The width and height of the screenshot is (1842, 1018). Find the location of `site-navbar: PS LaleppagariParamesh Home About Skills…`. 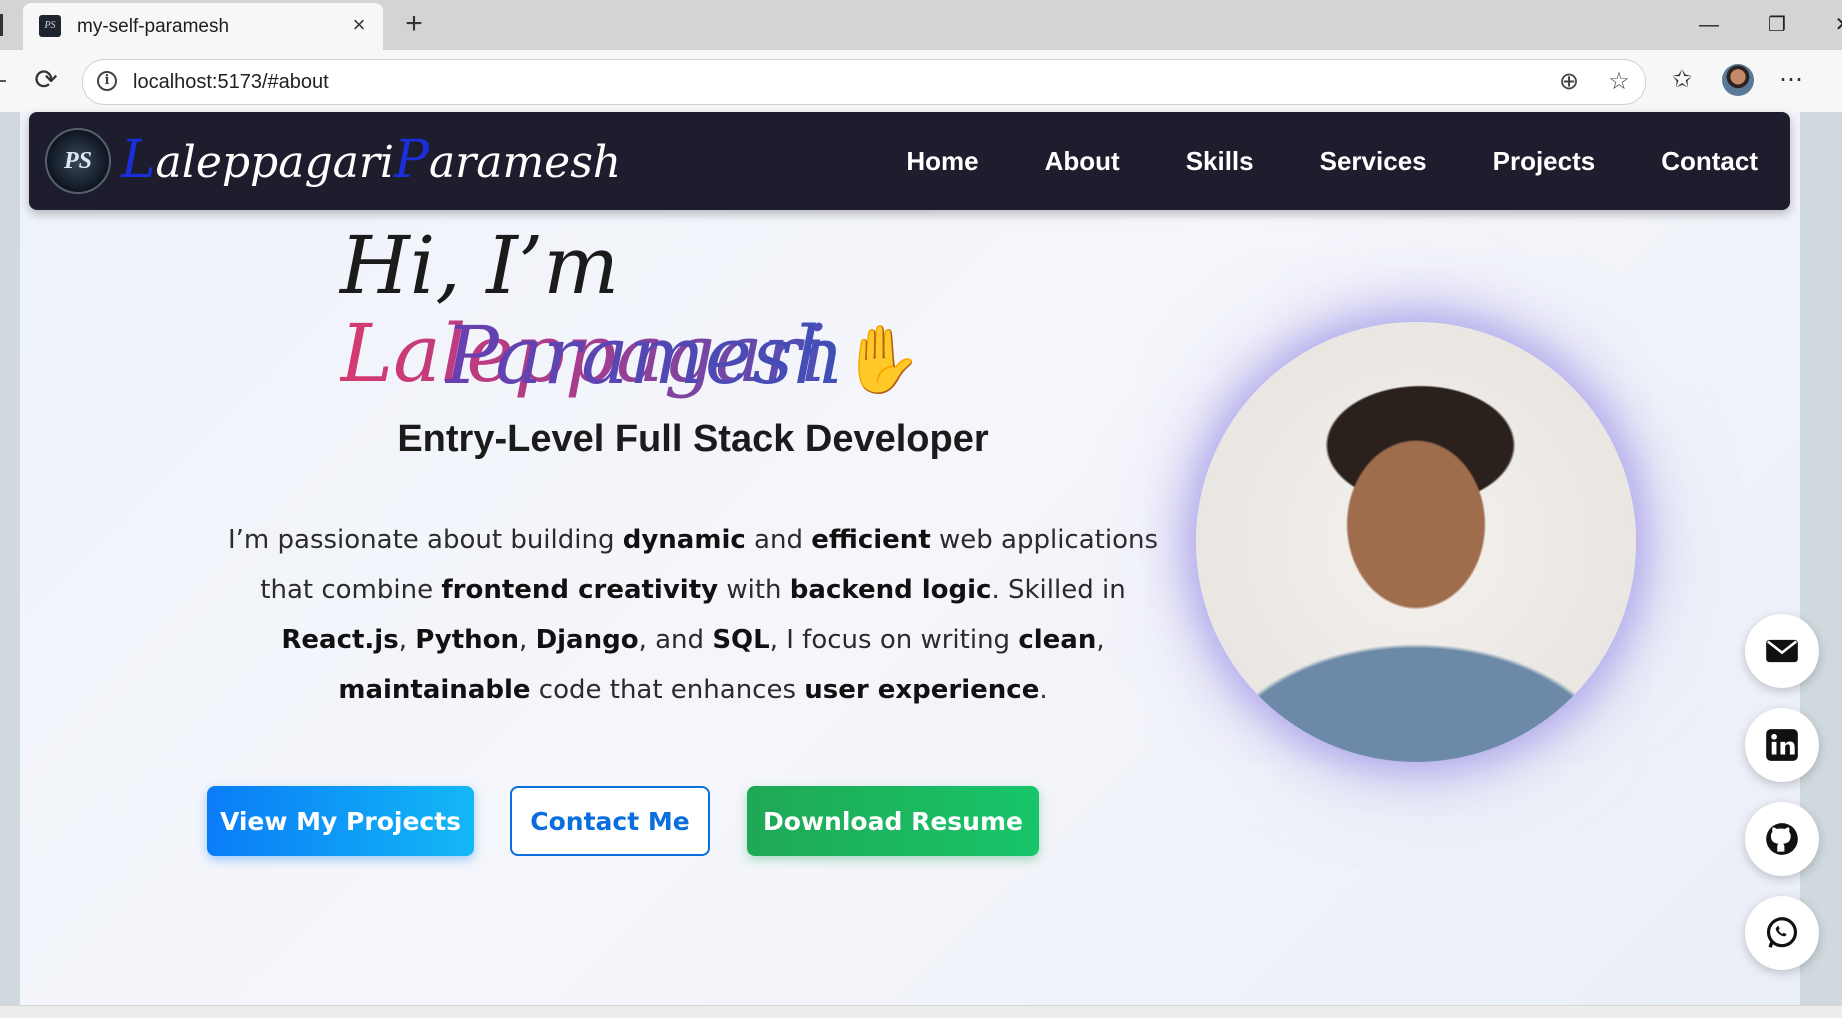

site-navbar: PS LaleppagariParamesh Home About Skills… is located at coordinates (909, 161).